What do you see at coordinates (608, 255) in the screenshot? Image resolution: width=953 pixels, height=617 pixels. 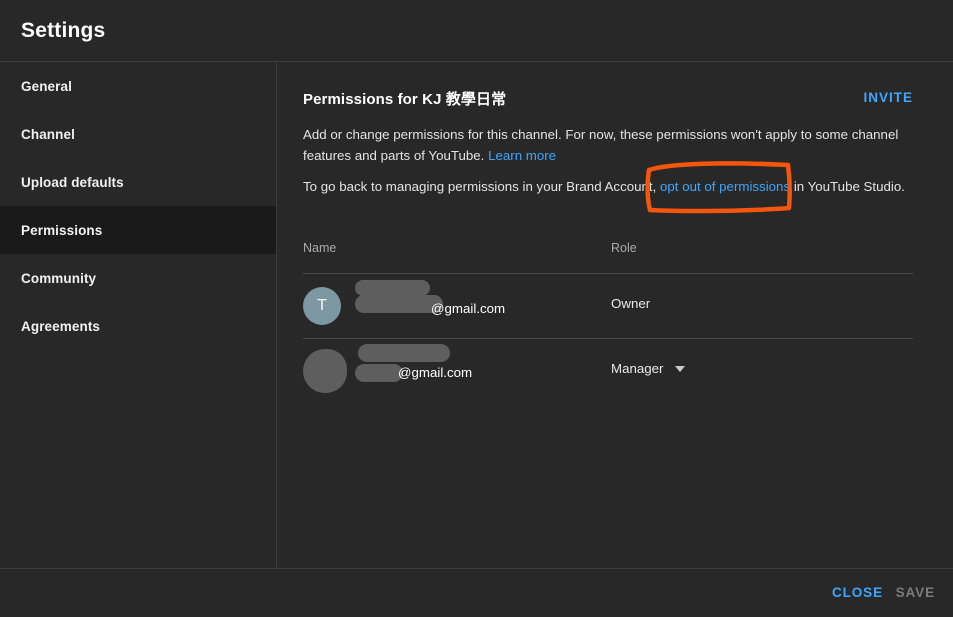 I see `table-header-row: Name Role` at bounding box center [608, 255].